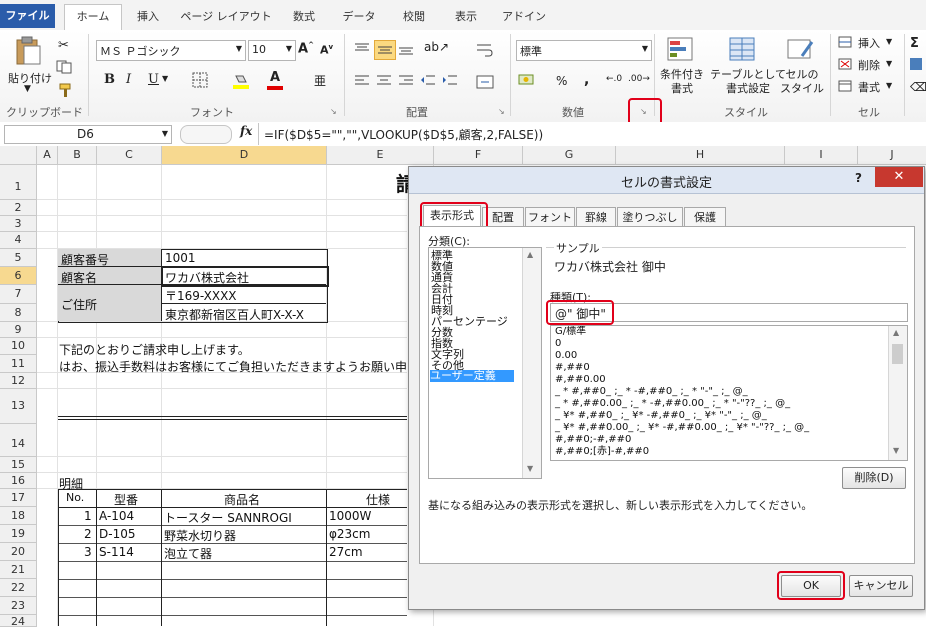 This screenshot has height=629, width=926. I want to click on col-header-i: I, so click(821, 155).